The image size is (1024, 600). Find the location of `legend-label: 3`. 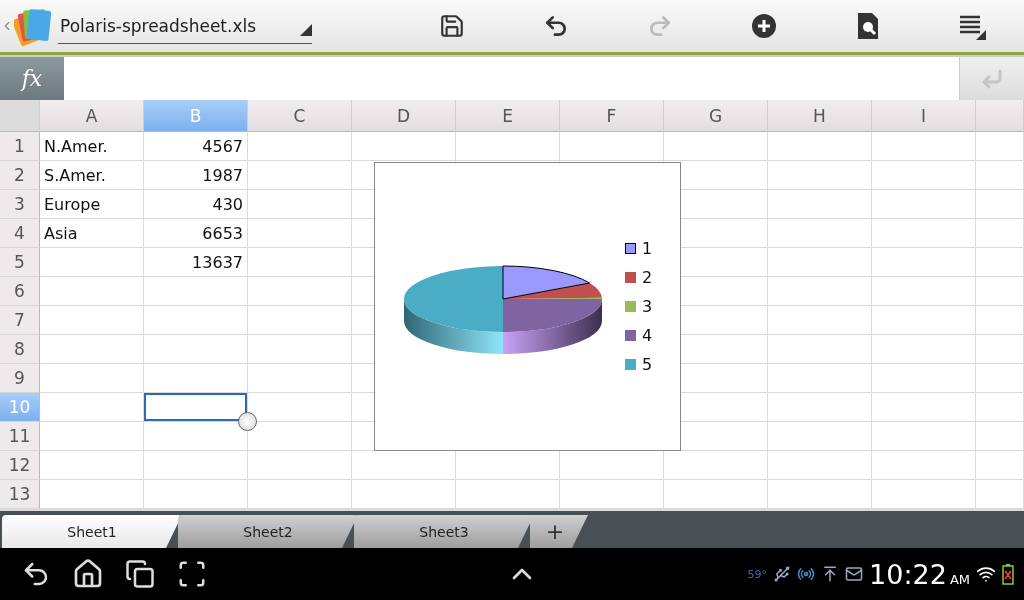

legend-label: 3 is located at coordinates (647, 306).